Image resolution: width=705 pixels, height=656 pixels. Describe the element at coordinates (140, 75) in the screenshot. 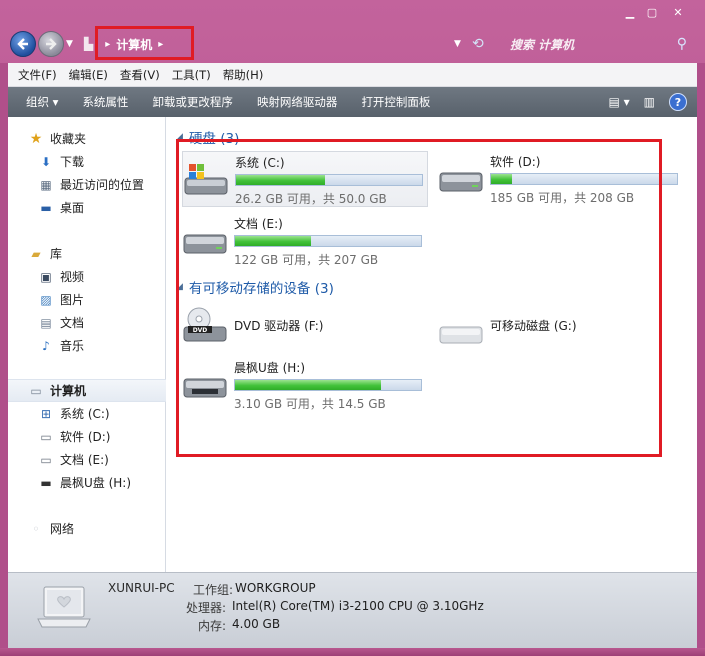

I see `menu-view: 查看(V)` at that location.